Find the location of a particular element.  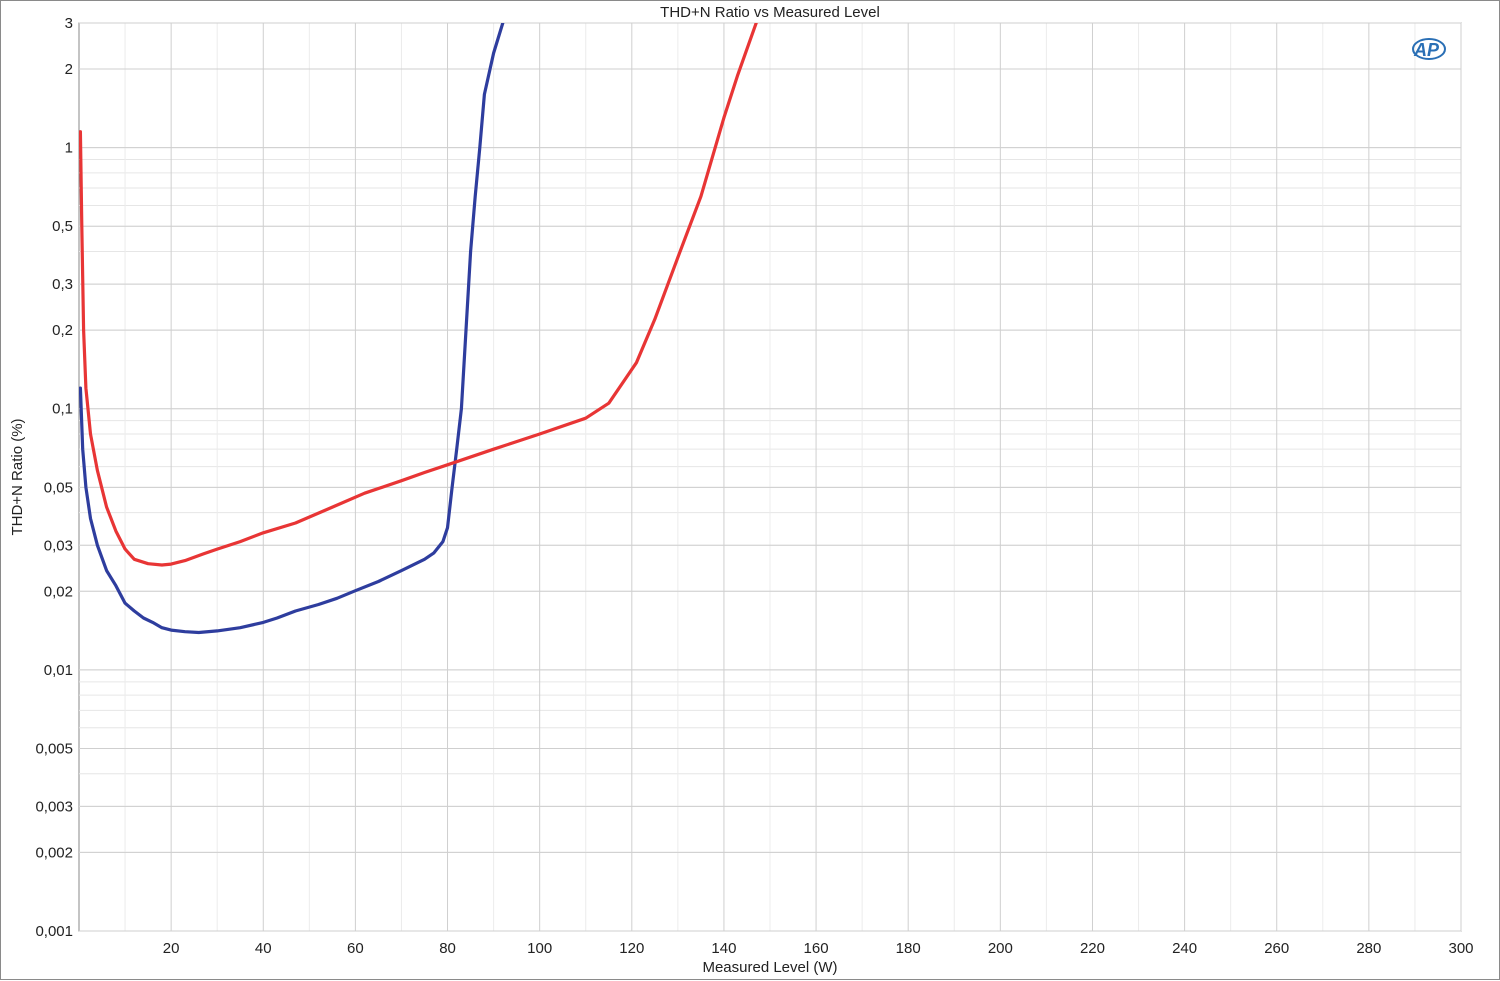

x-tick-label: 300 is located at coordinates (1460, 948).